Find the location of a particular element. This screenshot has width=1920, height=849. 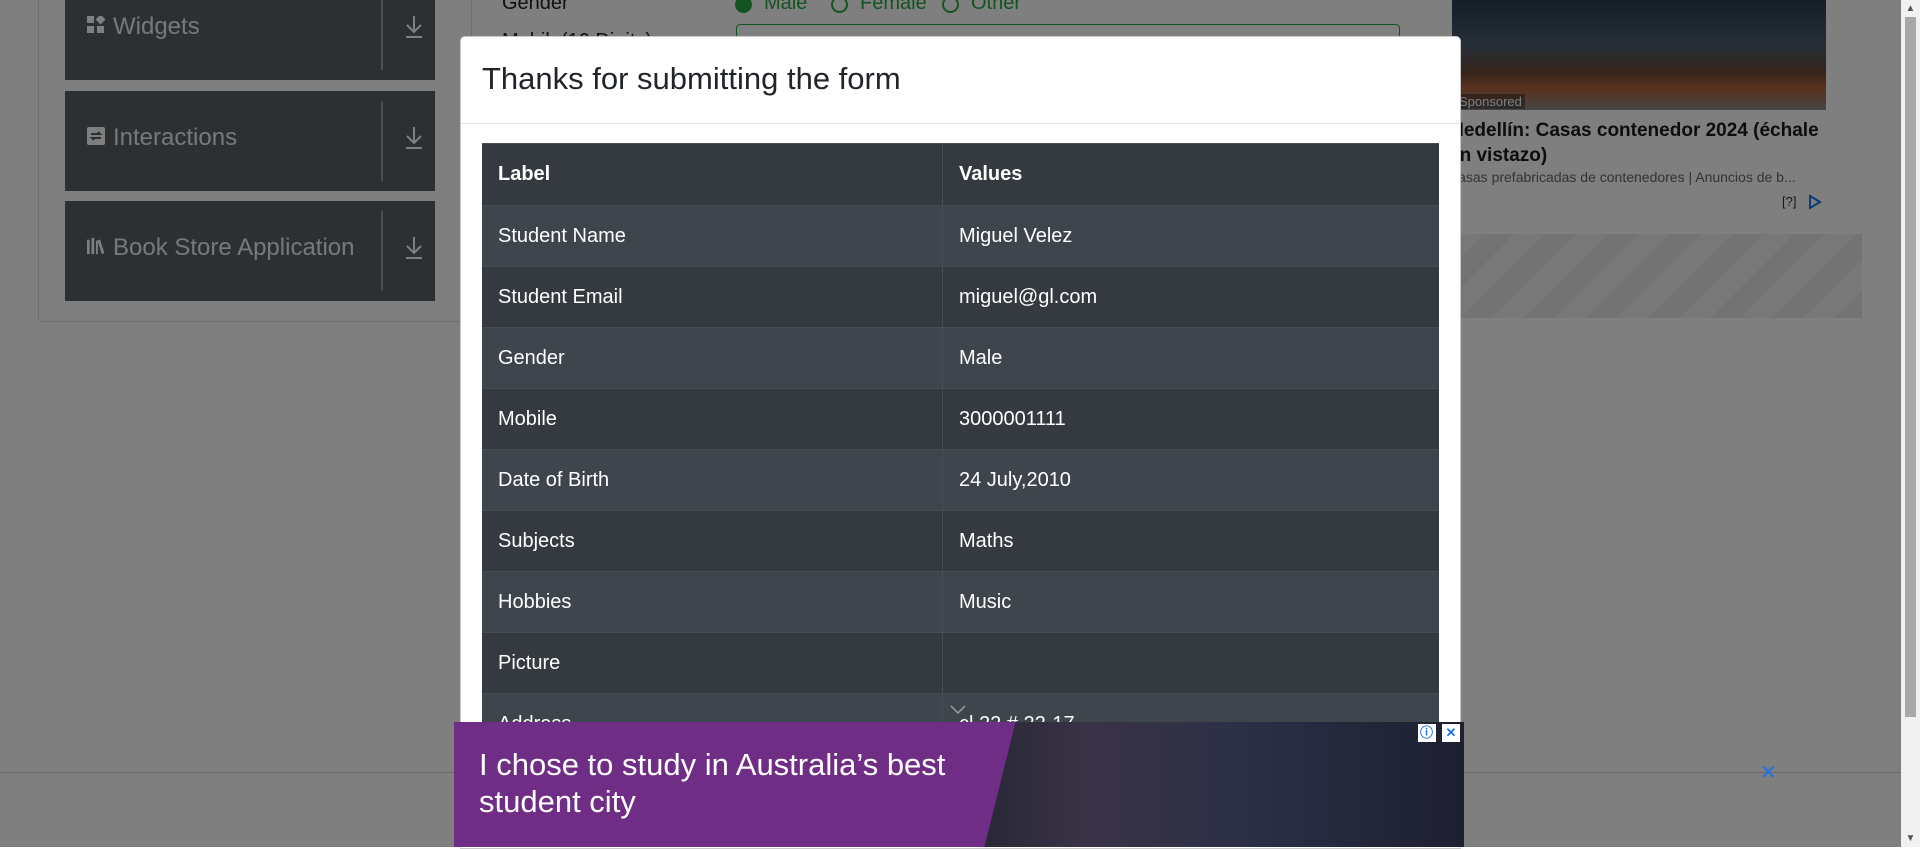

table-row: Mobile 3000001111 is located at coordinates (960, 419).